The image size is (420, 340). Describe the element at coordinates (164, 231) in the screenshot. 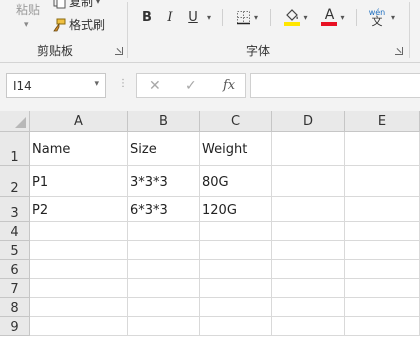

I see `cell-b4` at that location.